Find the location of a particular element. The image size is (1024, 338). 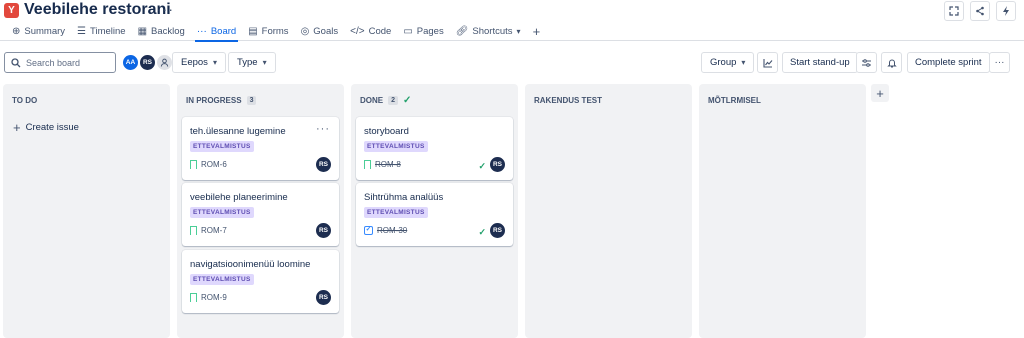

column-motlrmisel: MÕTLRMISEL is located at coordinates (782, 211).